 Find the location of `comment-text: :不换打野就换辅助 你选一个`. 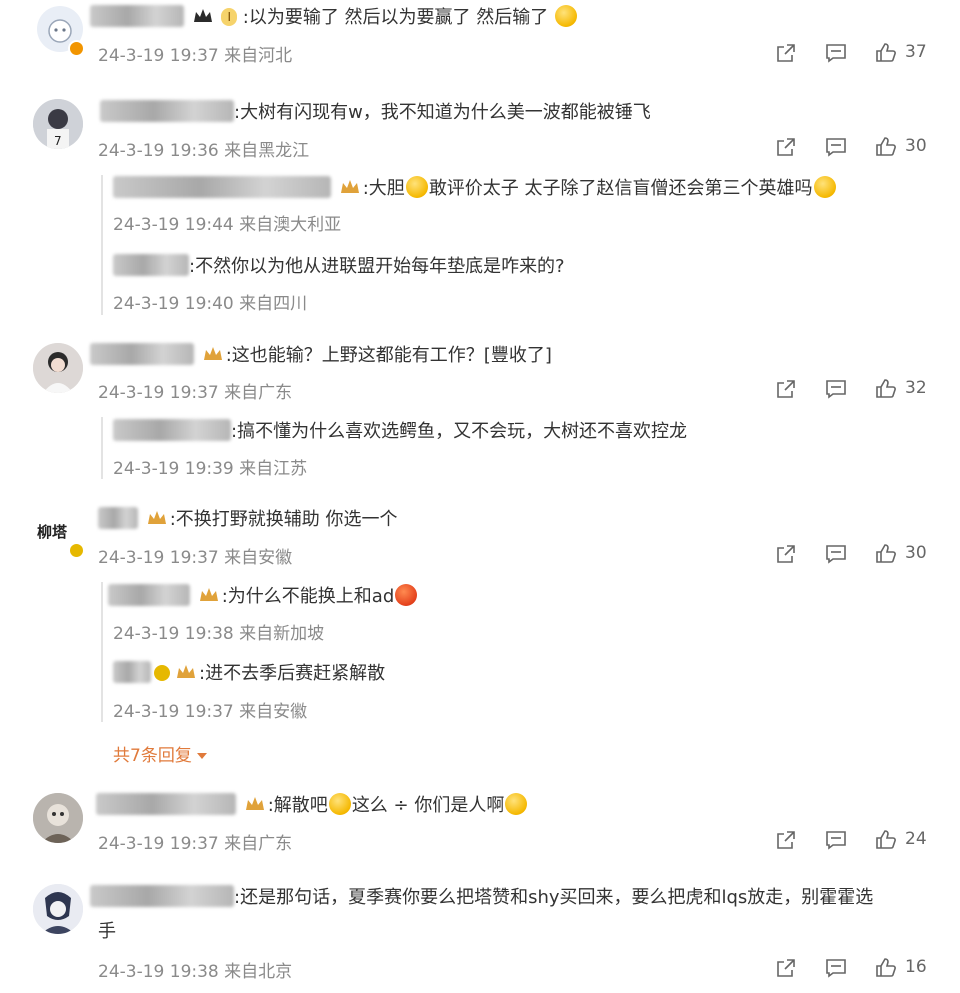

comment-text: :不换打野就换辅助 你选一个 is located at coordinates (248, 520).